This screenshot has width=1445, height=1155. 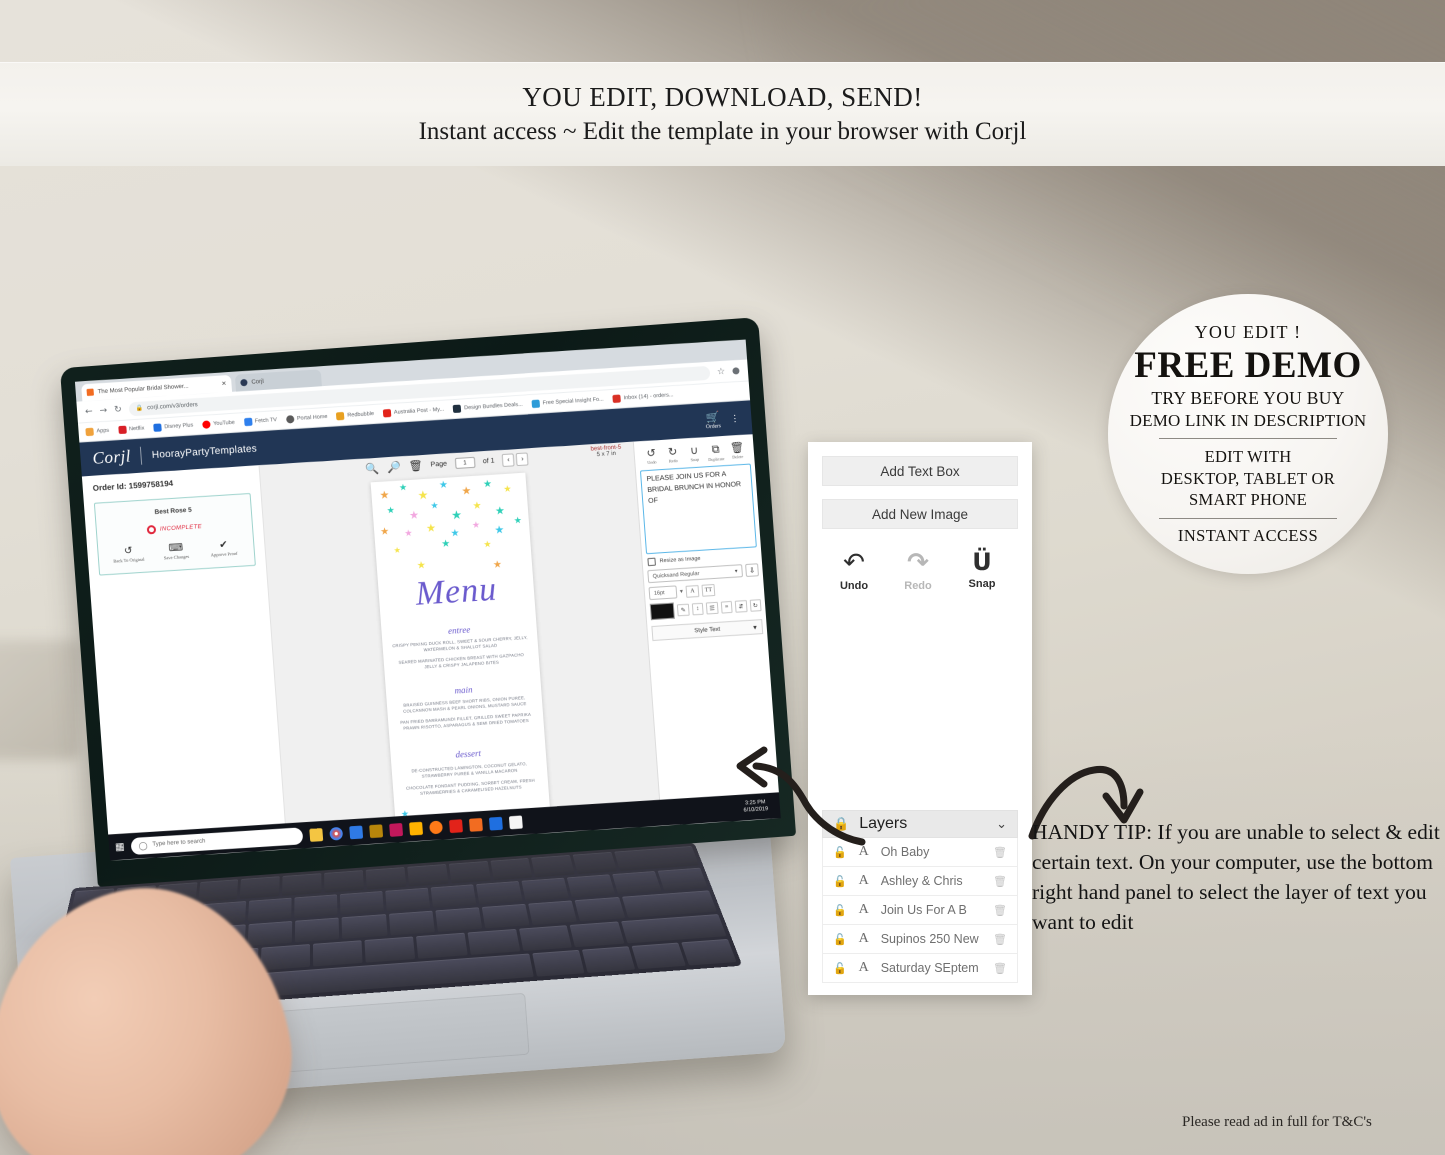 What do you see at coordinates (173, 426) in the screenshot?
I see `bookmark-item: Disney Plus` at bounding box center [173, 426].